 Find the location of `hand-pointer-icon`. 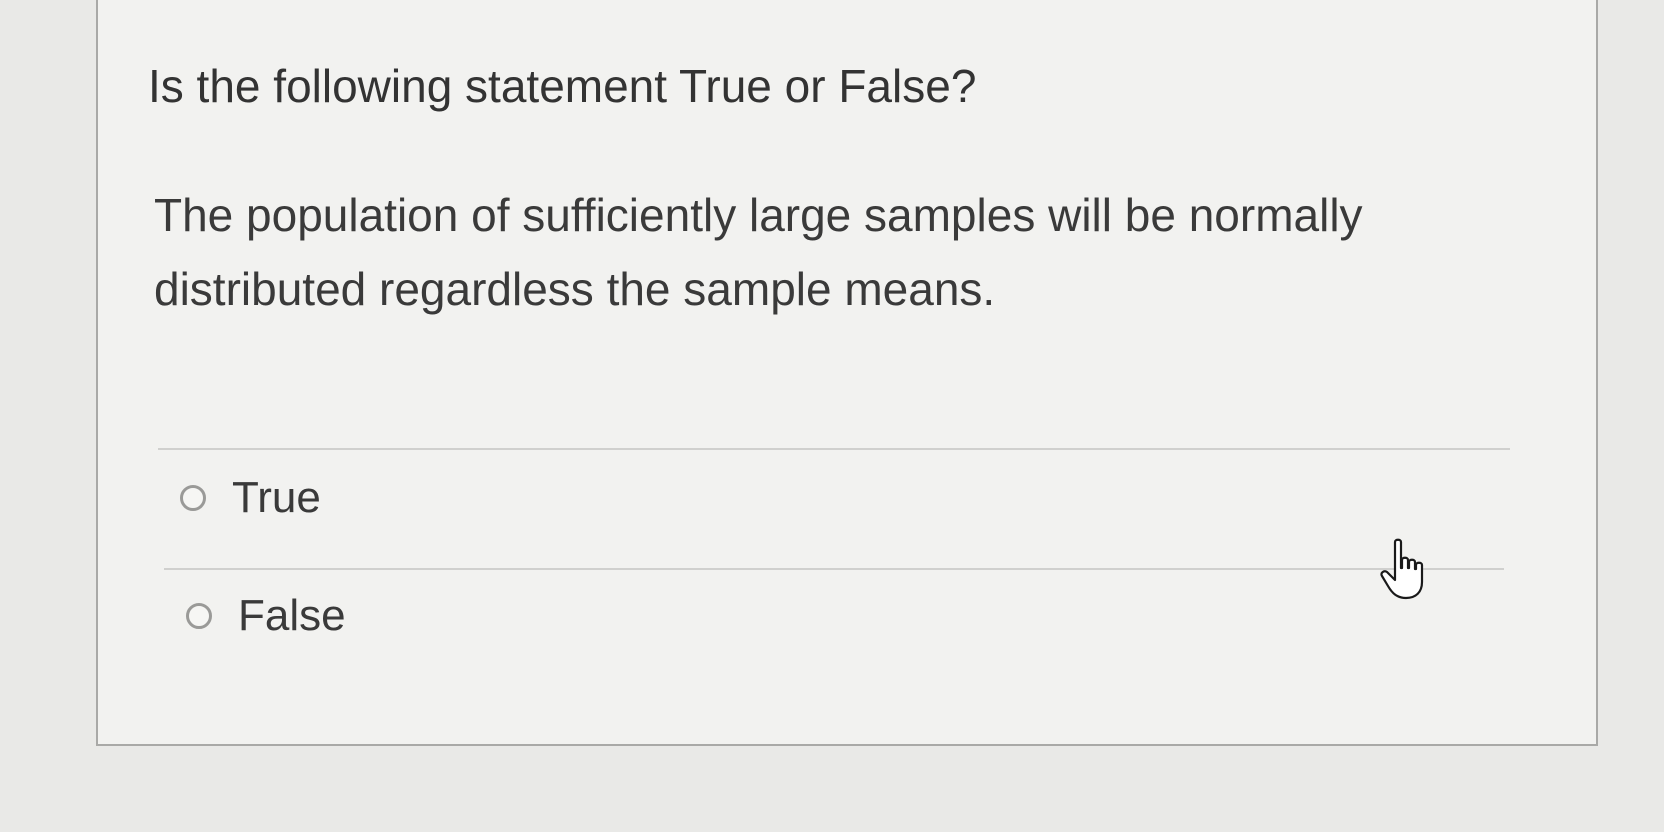

hand-pointer-icon is located at coordinates (1402, 569).